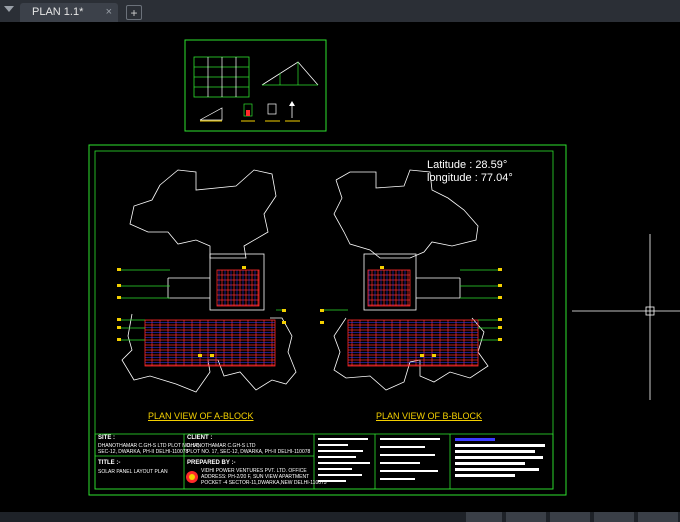 The width and height of the screenshot is (680, 522). Describe the element at coordinates (340, 517) in the screenshot. I see `status-bar` at that location.